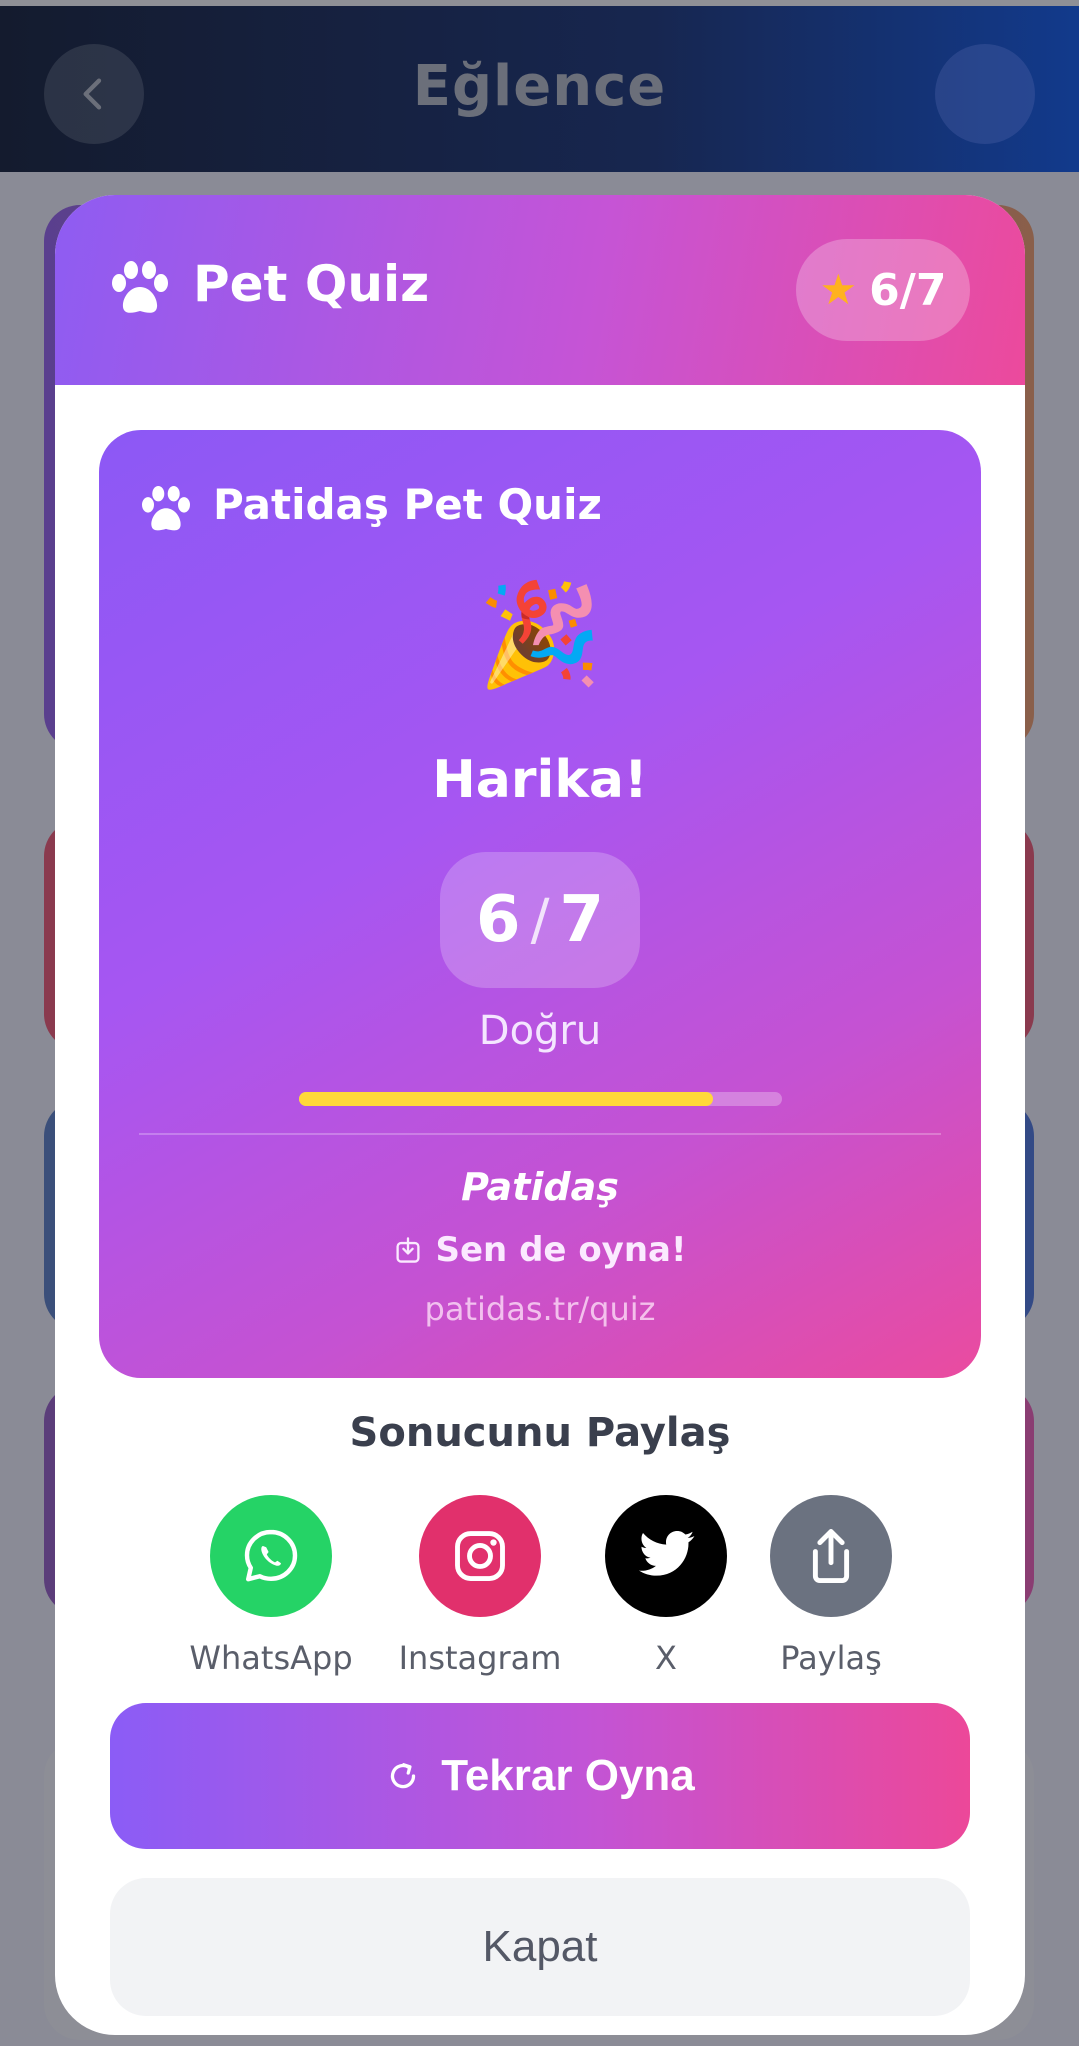  Describe the element at coordinates (568, 1775) in the screenshot. I see `play-again-label: Tekrar Oyna` at that location.